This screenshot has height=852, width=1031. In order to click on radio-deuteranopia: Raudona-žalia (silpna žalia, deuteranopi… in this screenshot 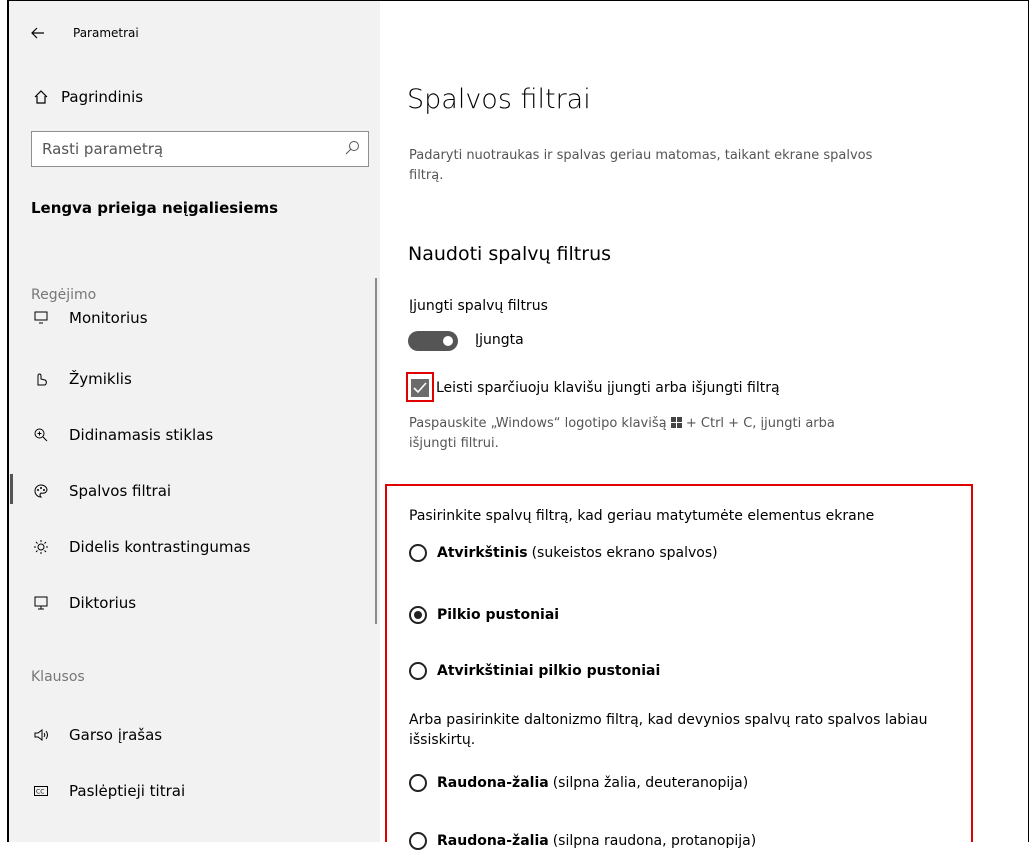, I will do `click(578, 783)`.